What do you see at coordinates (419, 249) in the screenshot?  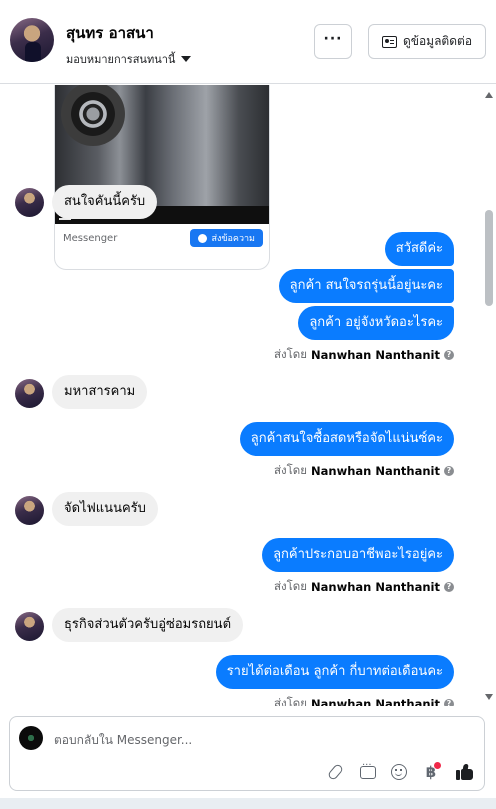 I see `outgoing-message: สวัสดีค่ะ` at bounding box center [419, 249].